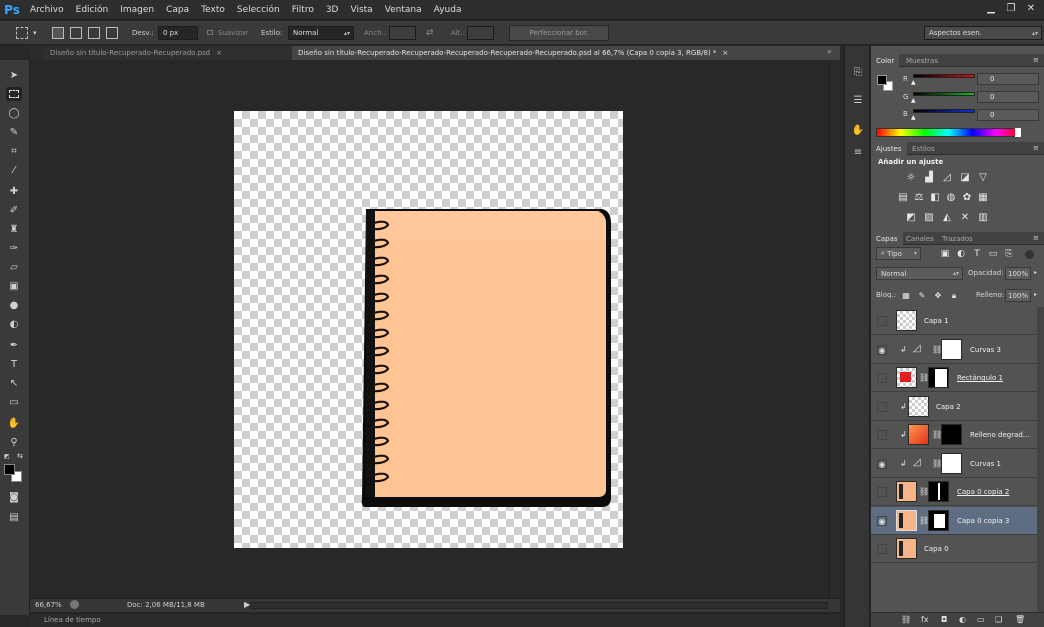  I want to click on layer-row-capa-0-copia-2: ⛓︎ Capa 0 copia 2, so click(954, 492).